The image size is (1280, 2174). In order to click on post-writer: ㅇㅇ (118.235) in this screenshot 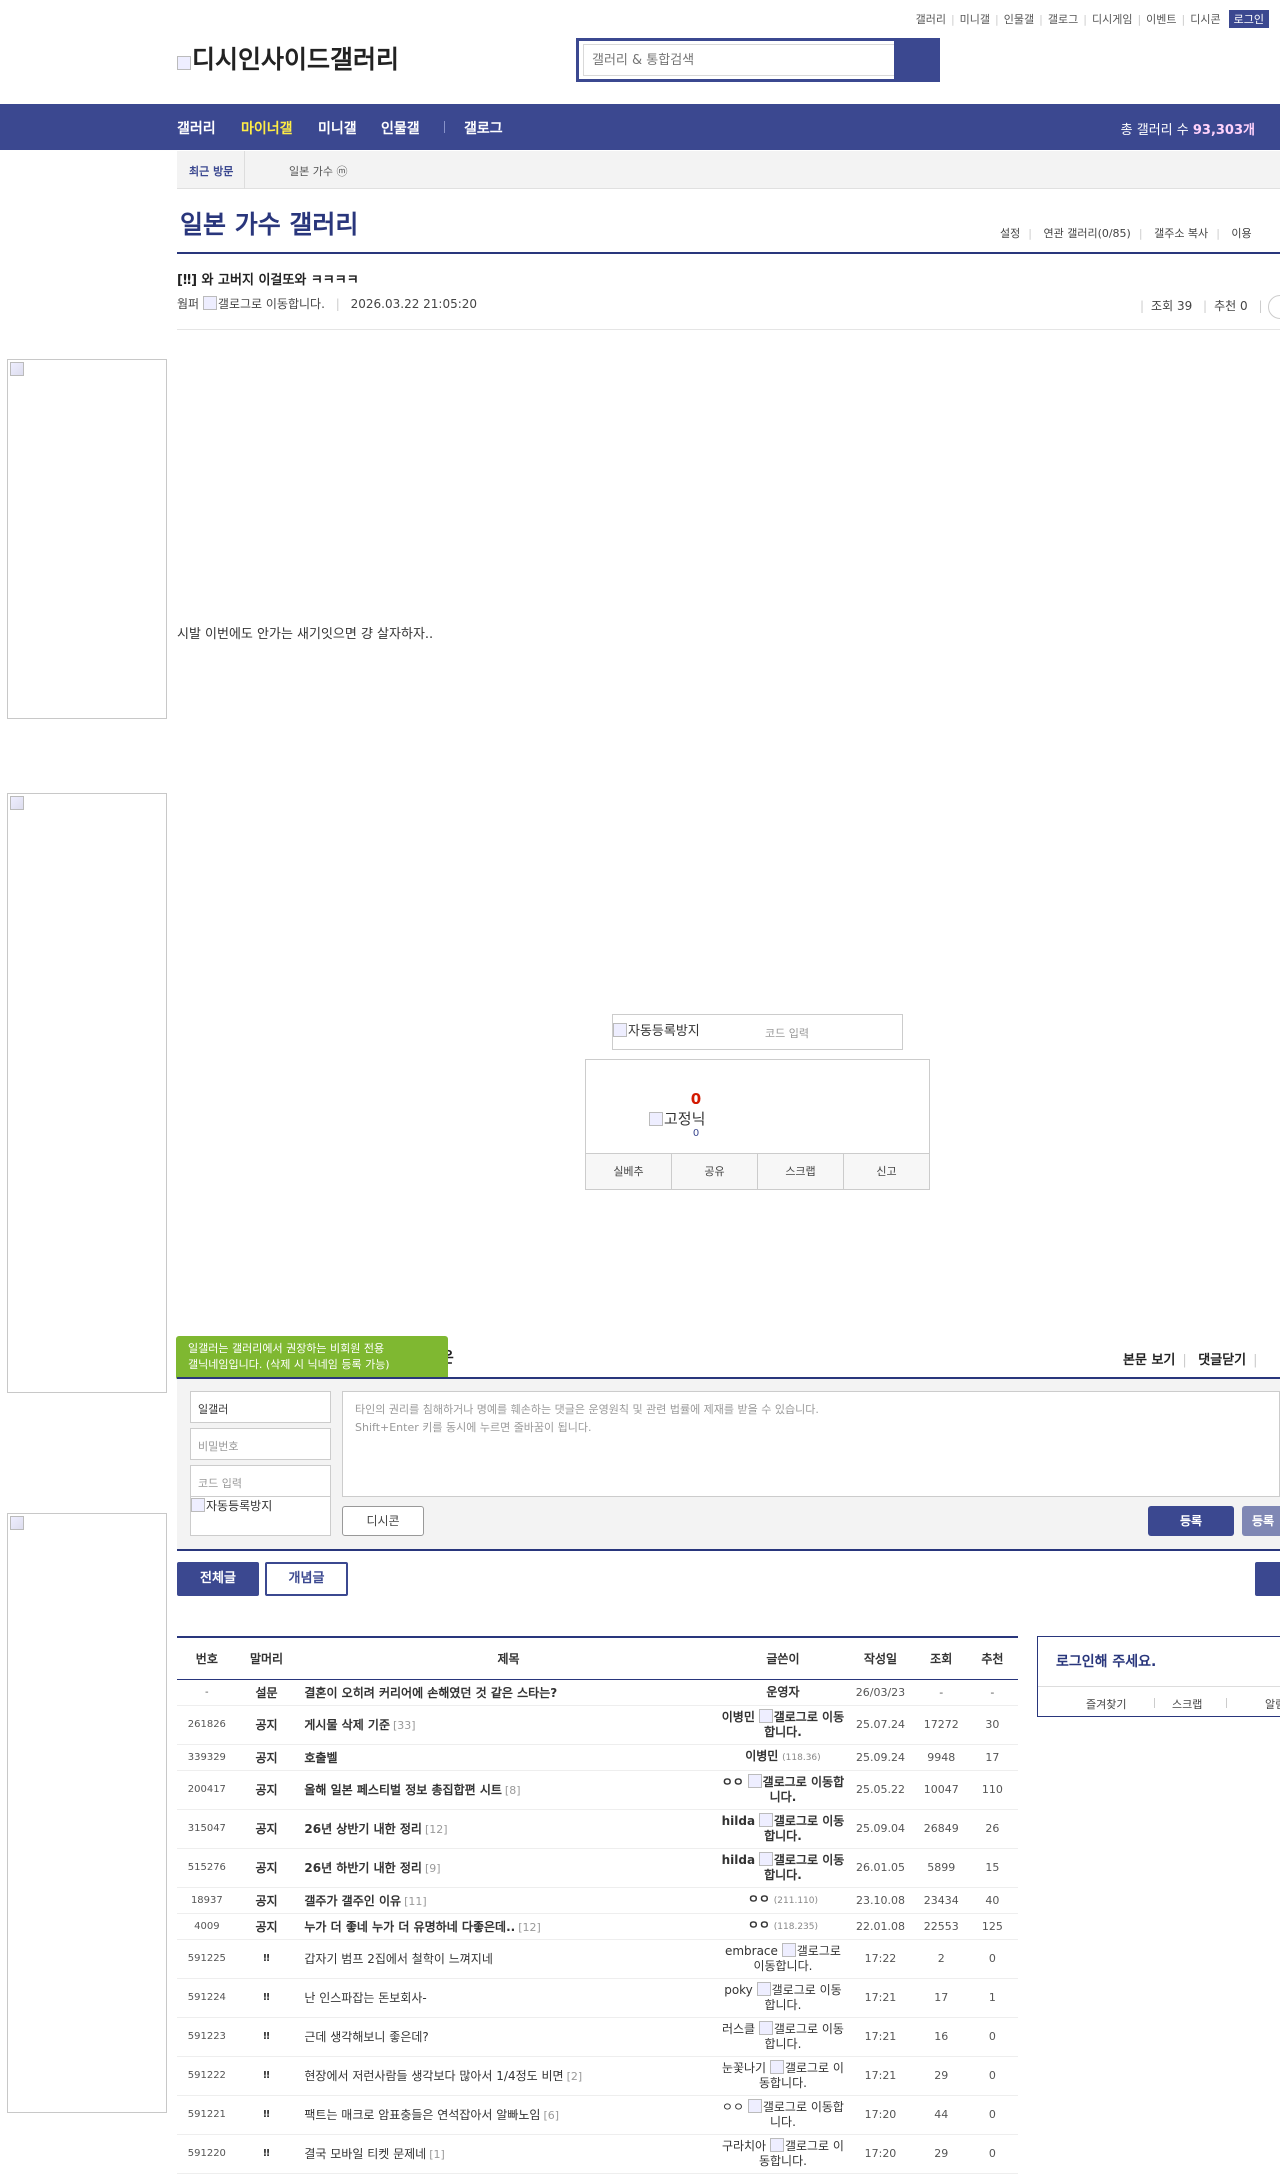, I will do `click(783, 1926)`.